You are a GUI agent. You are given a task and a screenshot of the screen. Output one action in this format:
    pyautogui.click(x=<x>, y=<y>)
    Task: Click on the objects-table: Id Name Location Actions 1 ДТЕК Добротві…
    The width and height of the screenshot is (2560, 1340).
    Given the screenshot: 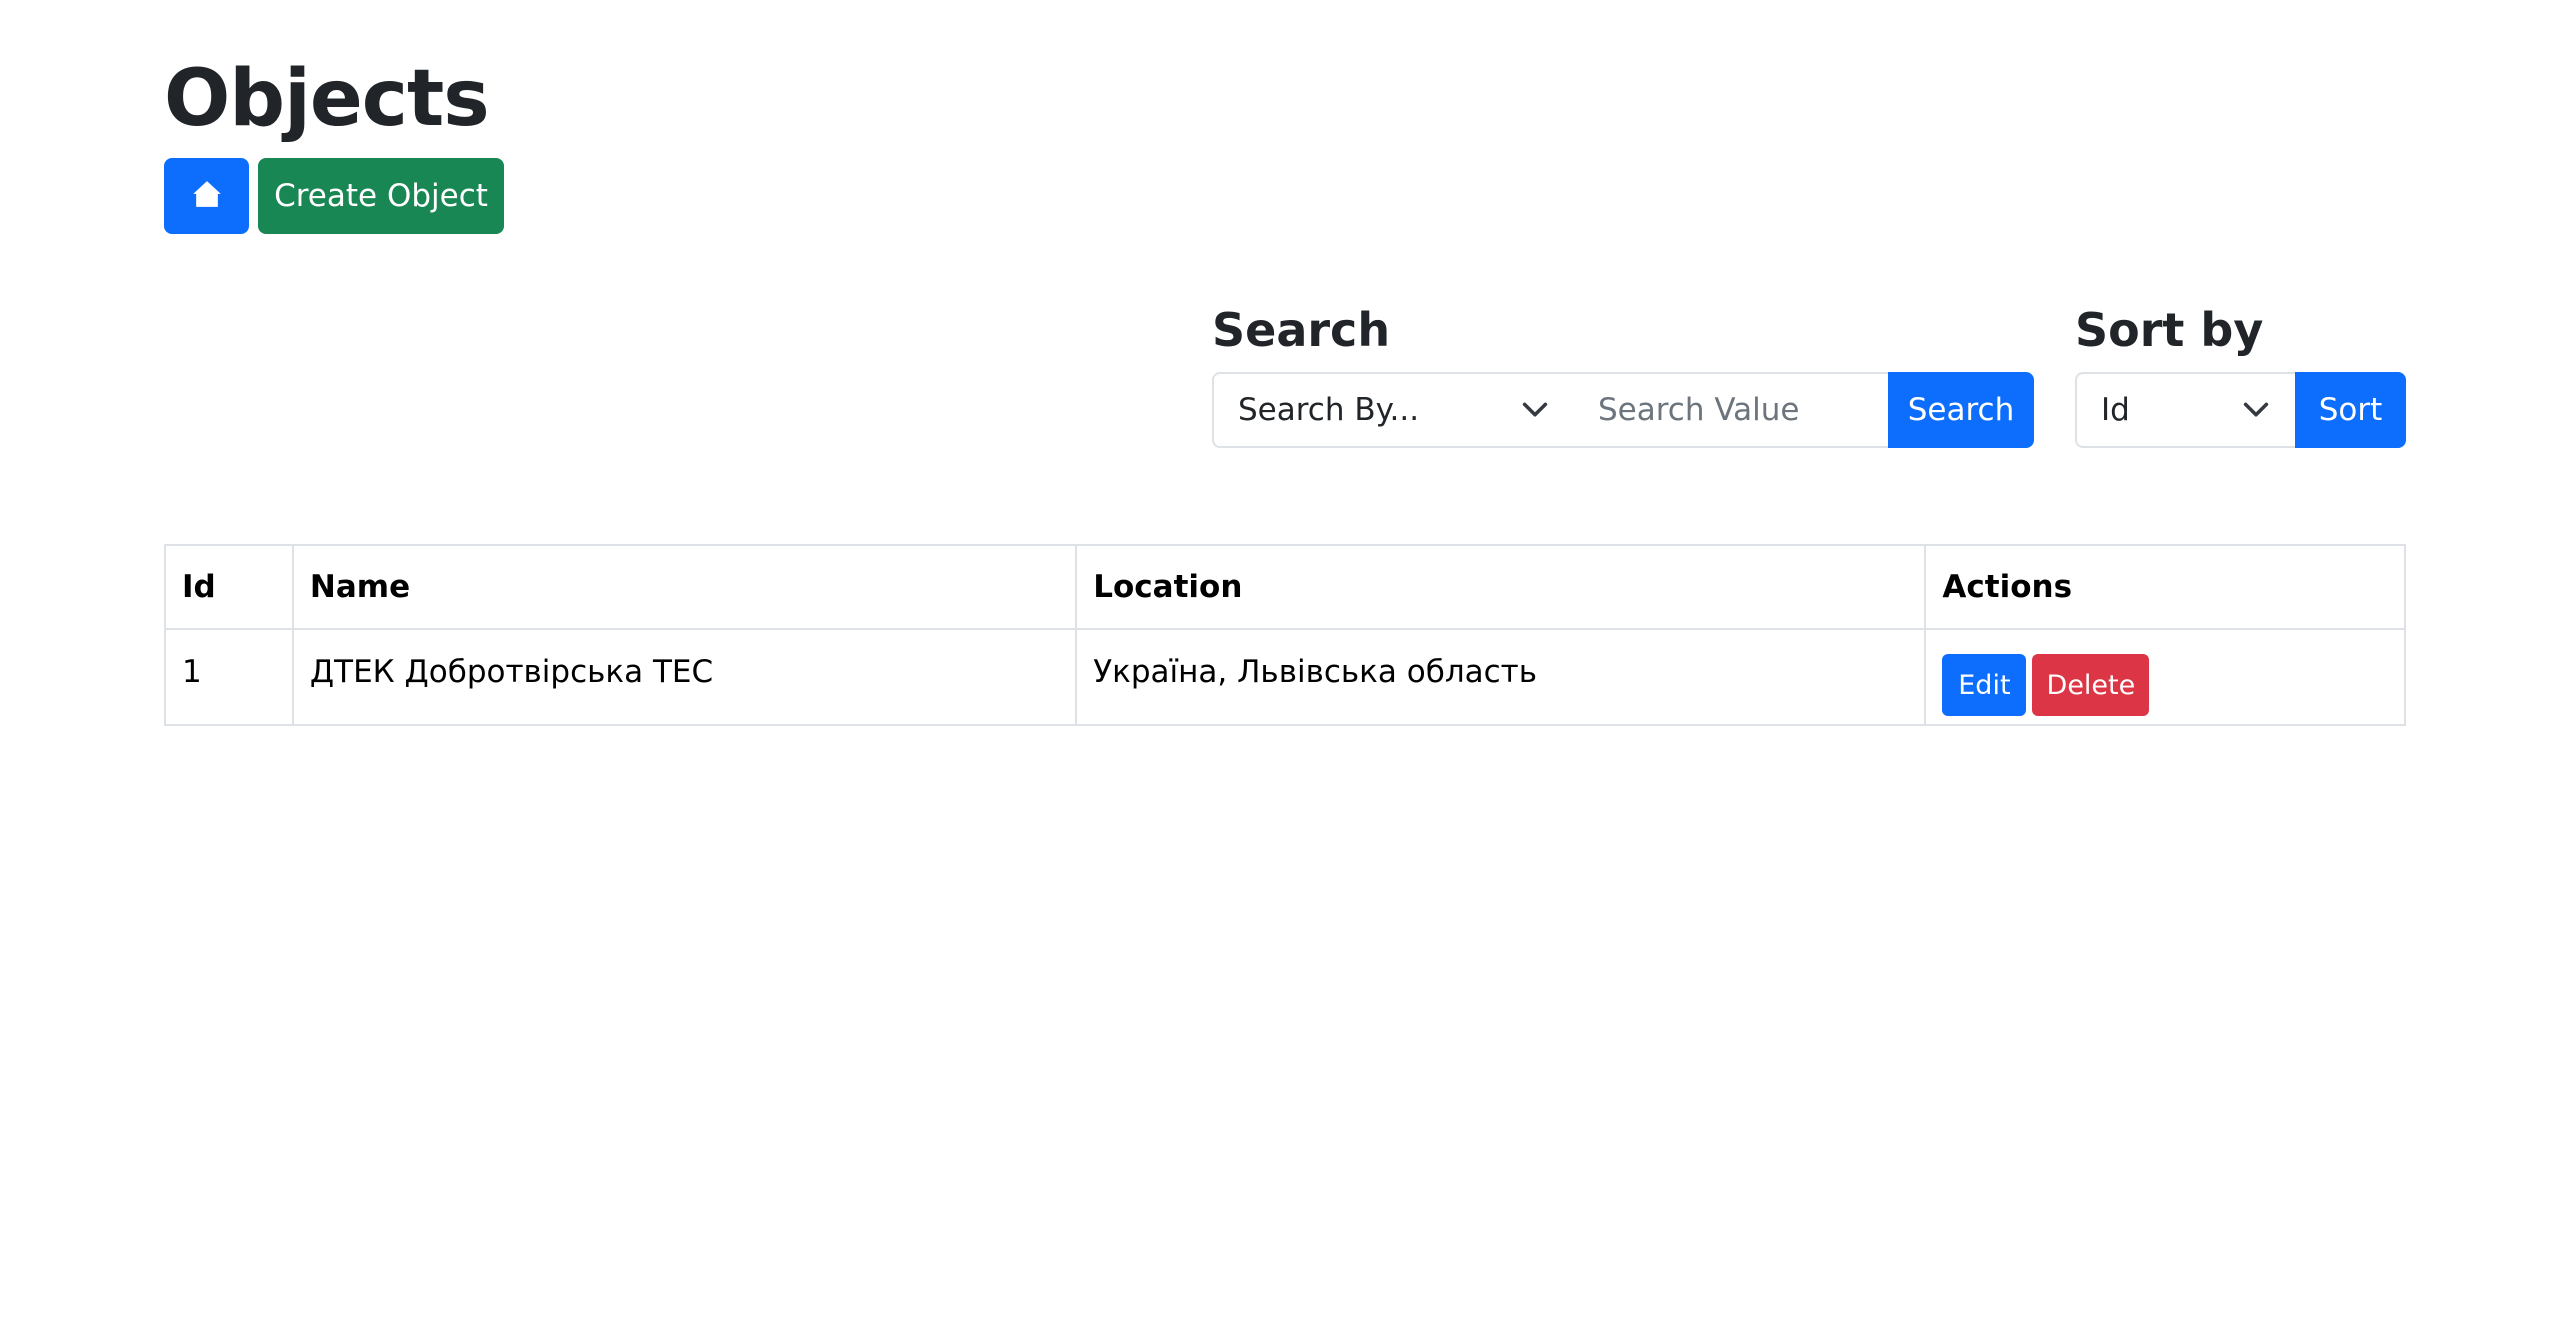 What is the action you would take?
    pyautogui.click(x=1285, y=635)
    